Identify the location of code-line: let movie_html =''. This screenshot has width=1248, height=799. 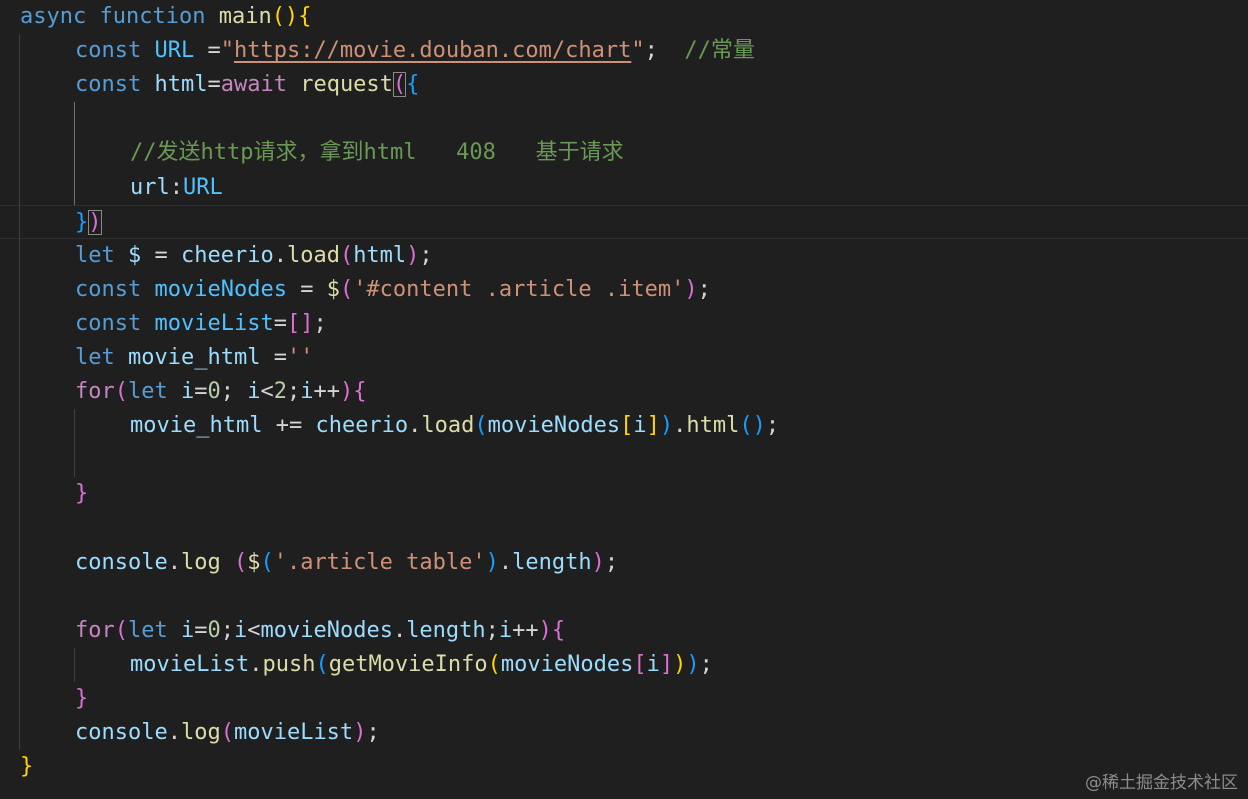
(156, 358).